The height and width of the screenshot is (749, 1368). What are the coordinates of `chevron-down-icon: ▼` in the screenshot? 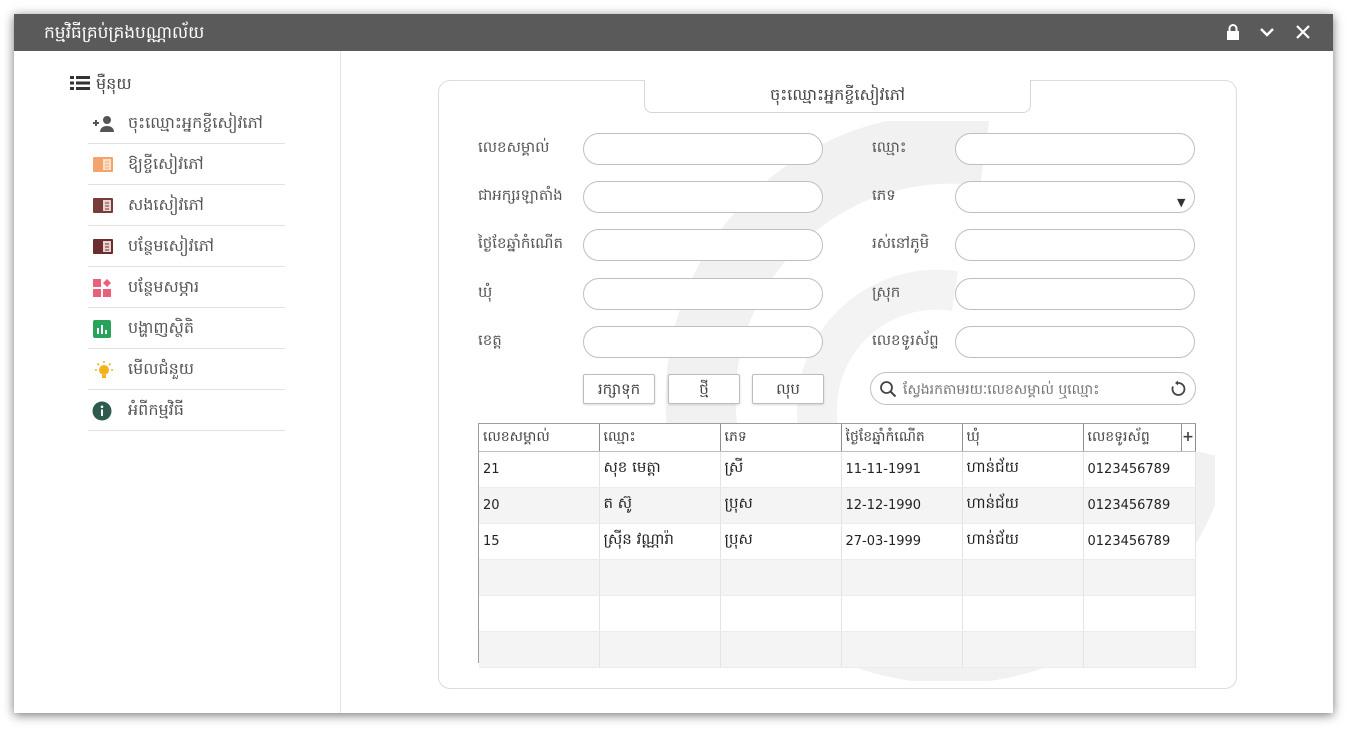 It's located at (1181, 202).